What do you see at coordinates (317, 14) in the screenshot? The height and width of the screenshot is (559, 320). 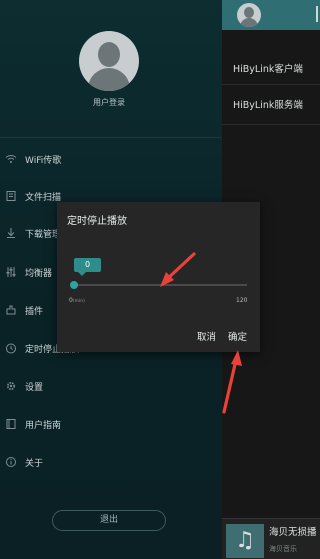 I see `header-edge-mark` at bounding box center [317, 14].